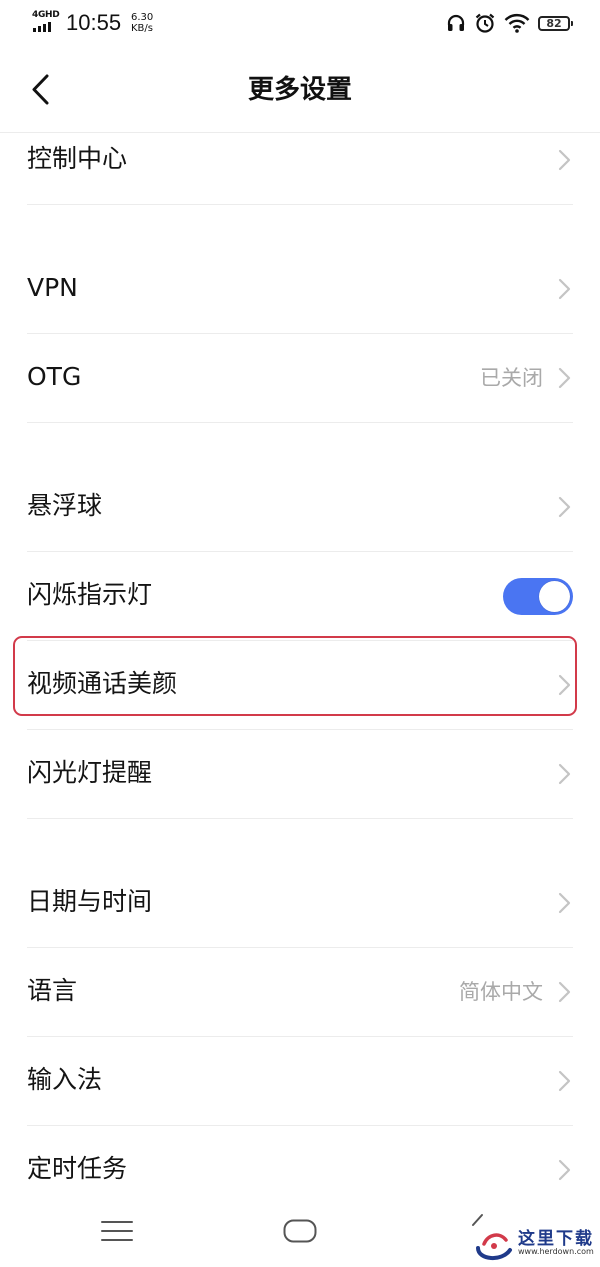 The width and height of the screenshot is (600, 1267). I want to click on watermark-title: 这里下载, so click(556, 1239).